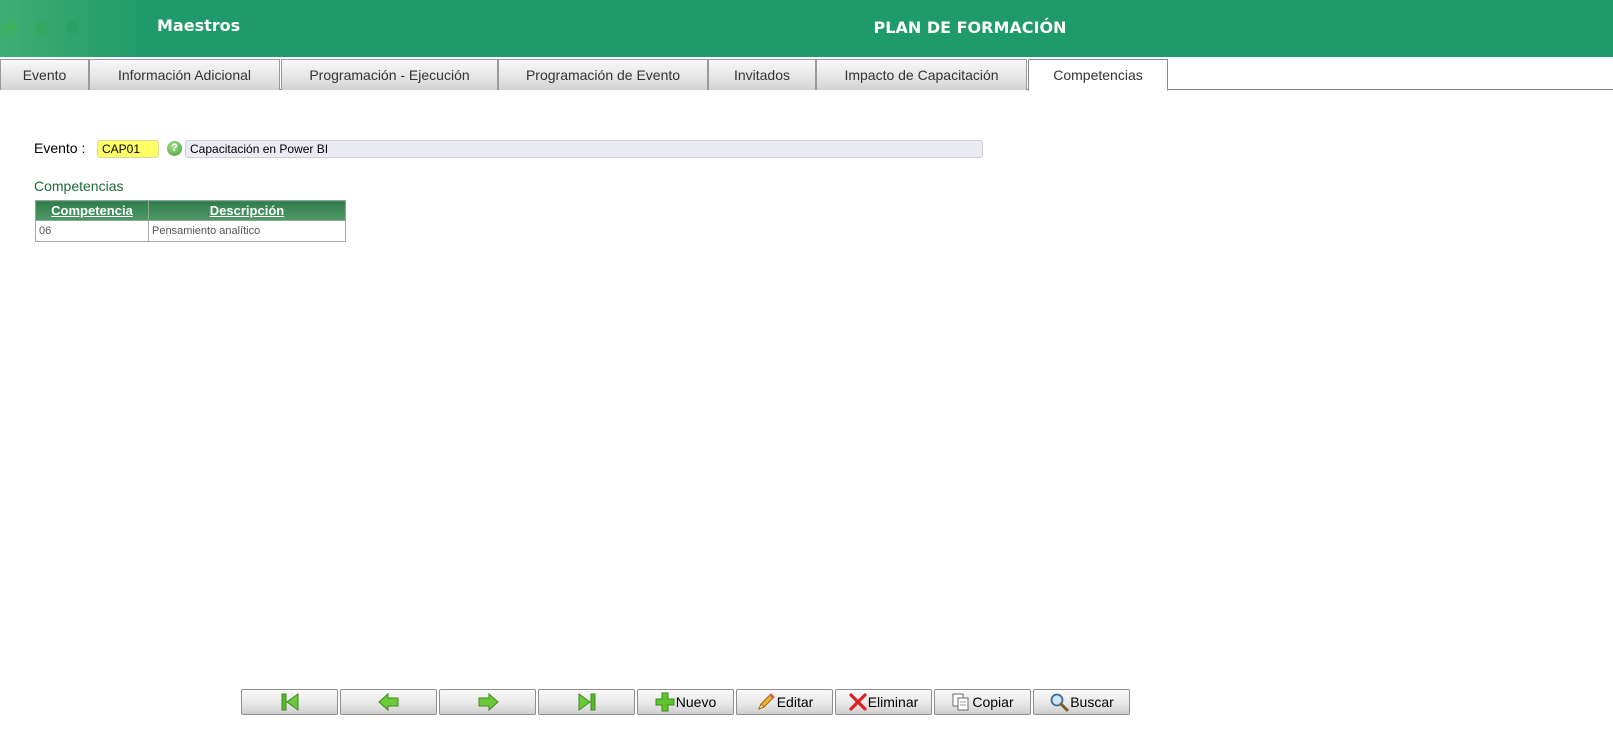 The image size is (1613, 752). I want to click on tab-competencias: Competencias, so click(1098, 75).